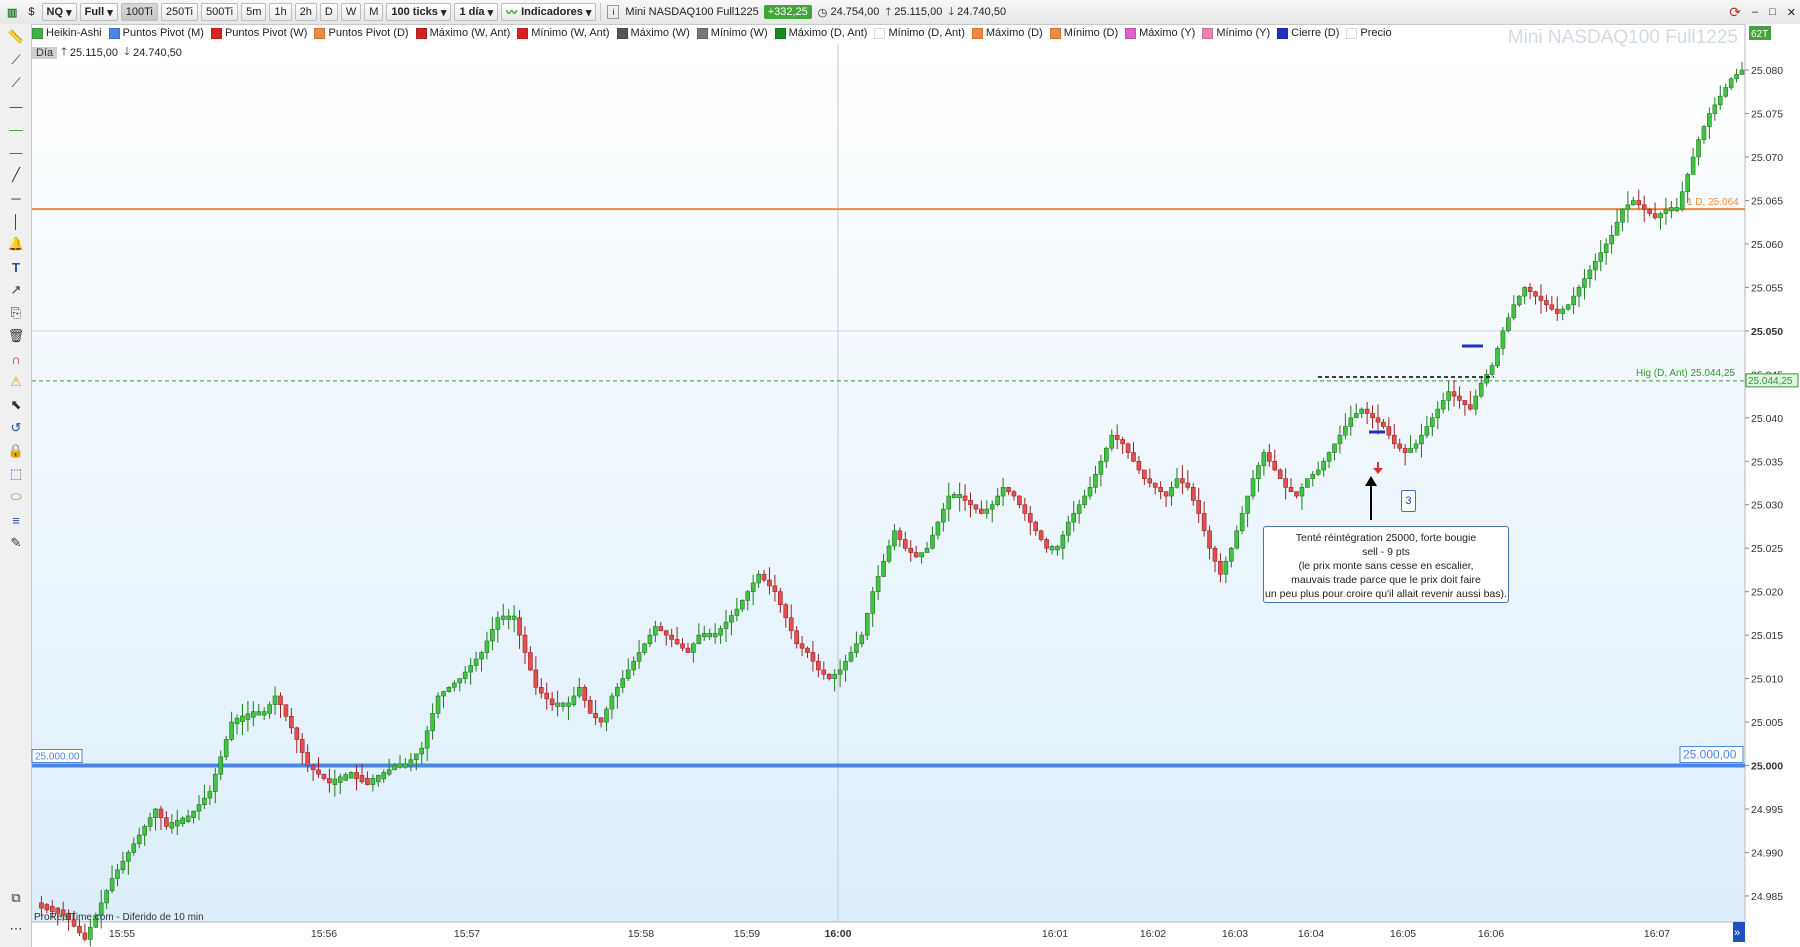  I want to click on day-low-arrow-icon: 🡓, so click(127, 52).